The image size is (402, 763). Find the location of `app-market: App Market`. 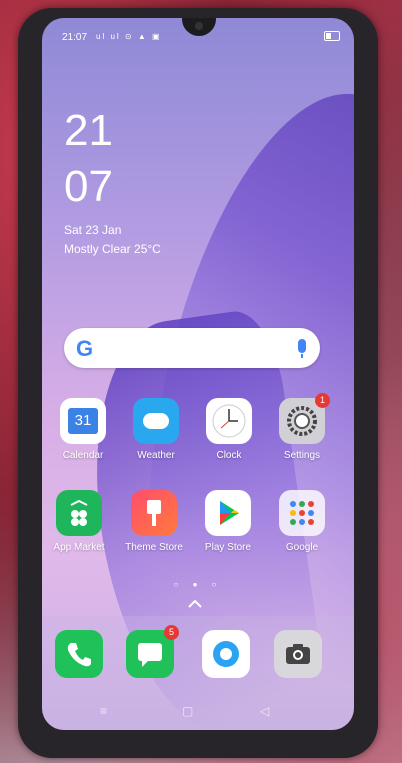

app-market: App Market is located at coordinates (79, 521).